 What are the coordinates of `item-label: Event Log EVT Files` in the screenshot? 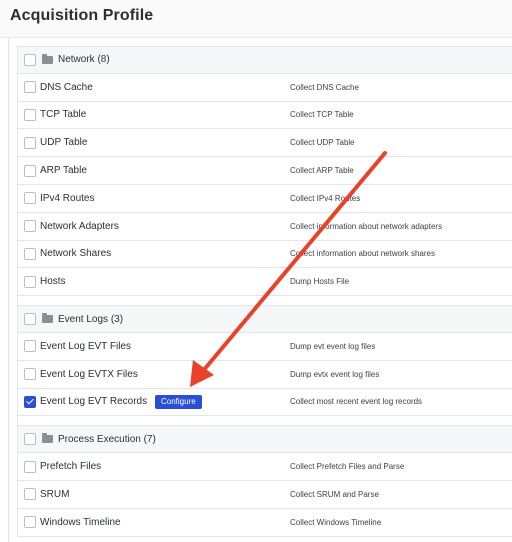 It's located at (85, 346).